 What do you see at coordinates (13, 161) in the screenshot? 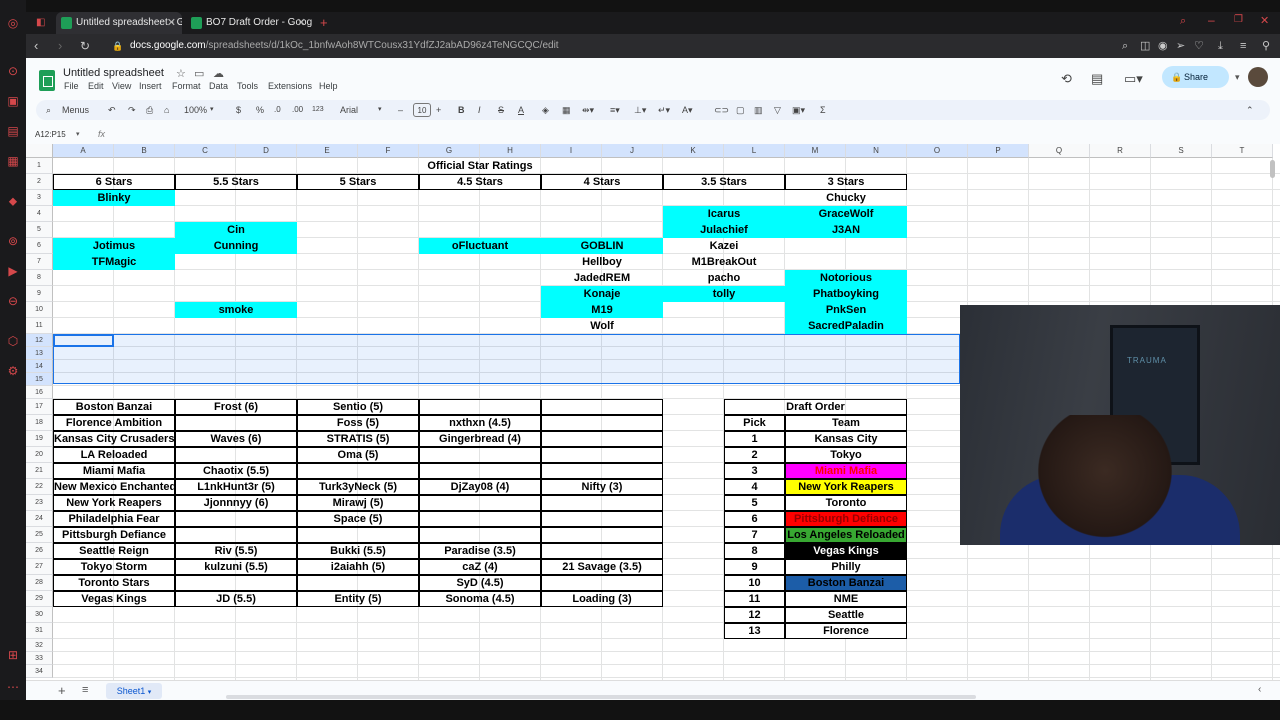
I see `messenger-icon: ▦` at bounding box center [13, 161].